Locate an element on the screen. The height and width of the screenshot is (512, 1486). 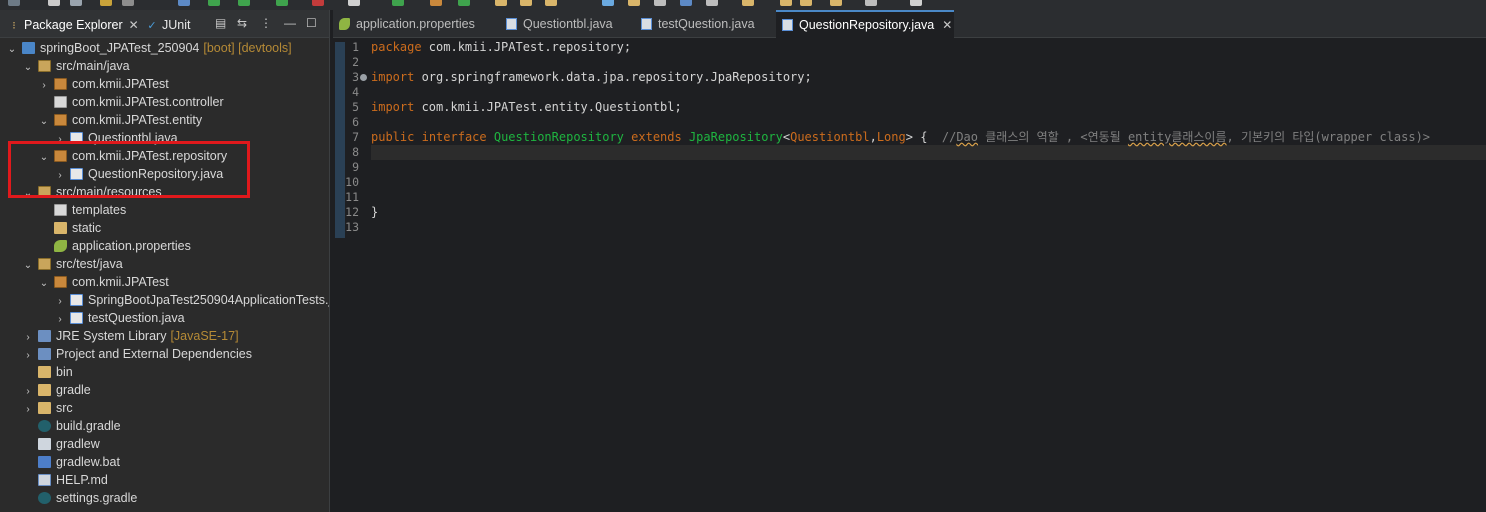
properties-file-icon is located at coordinates (344, 24).